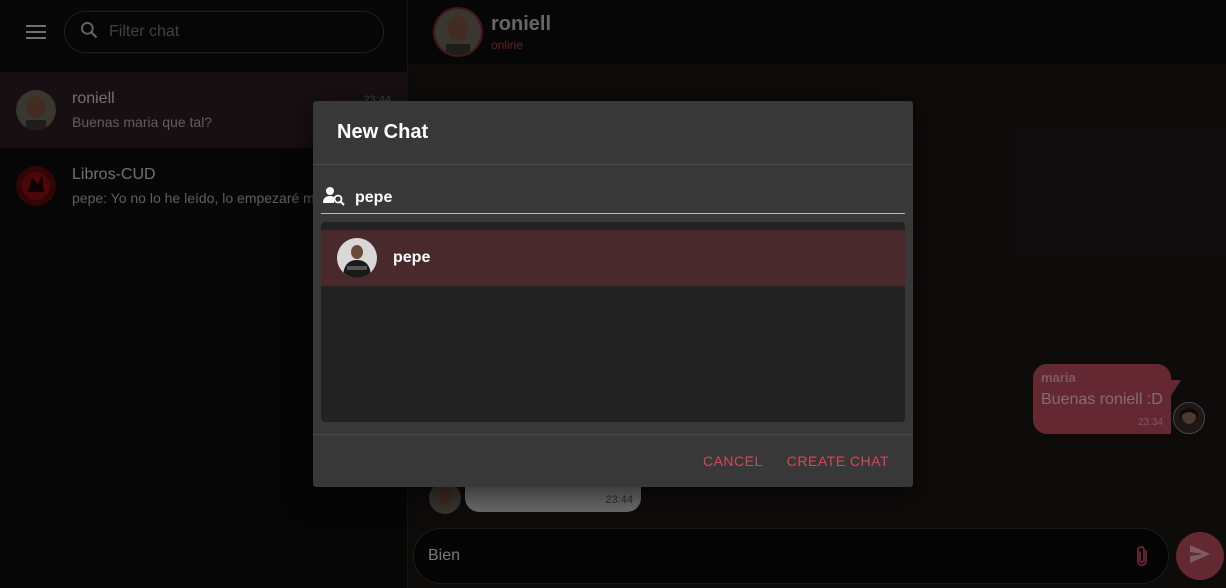 This screenshot has width=1226, height=588. What do you see at coordinates (613, 460) in the screenshot?
I see `dialog-actions: CANCEL CREATE CHAT` at bounding box center [613, 460].